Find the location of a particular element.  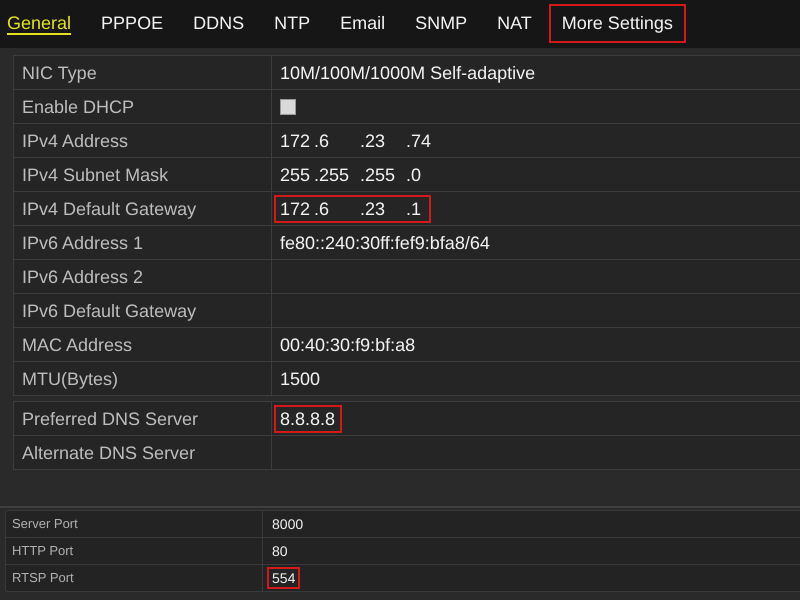

tab: More Settings is located at coordinates (617, 23).